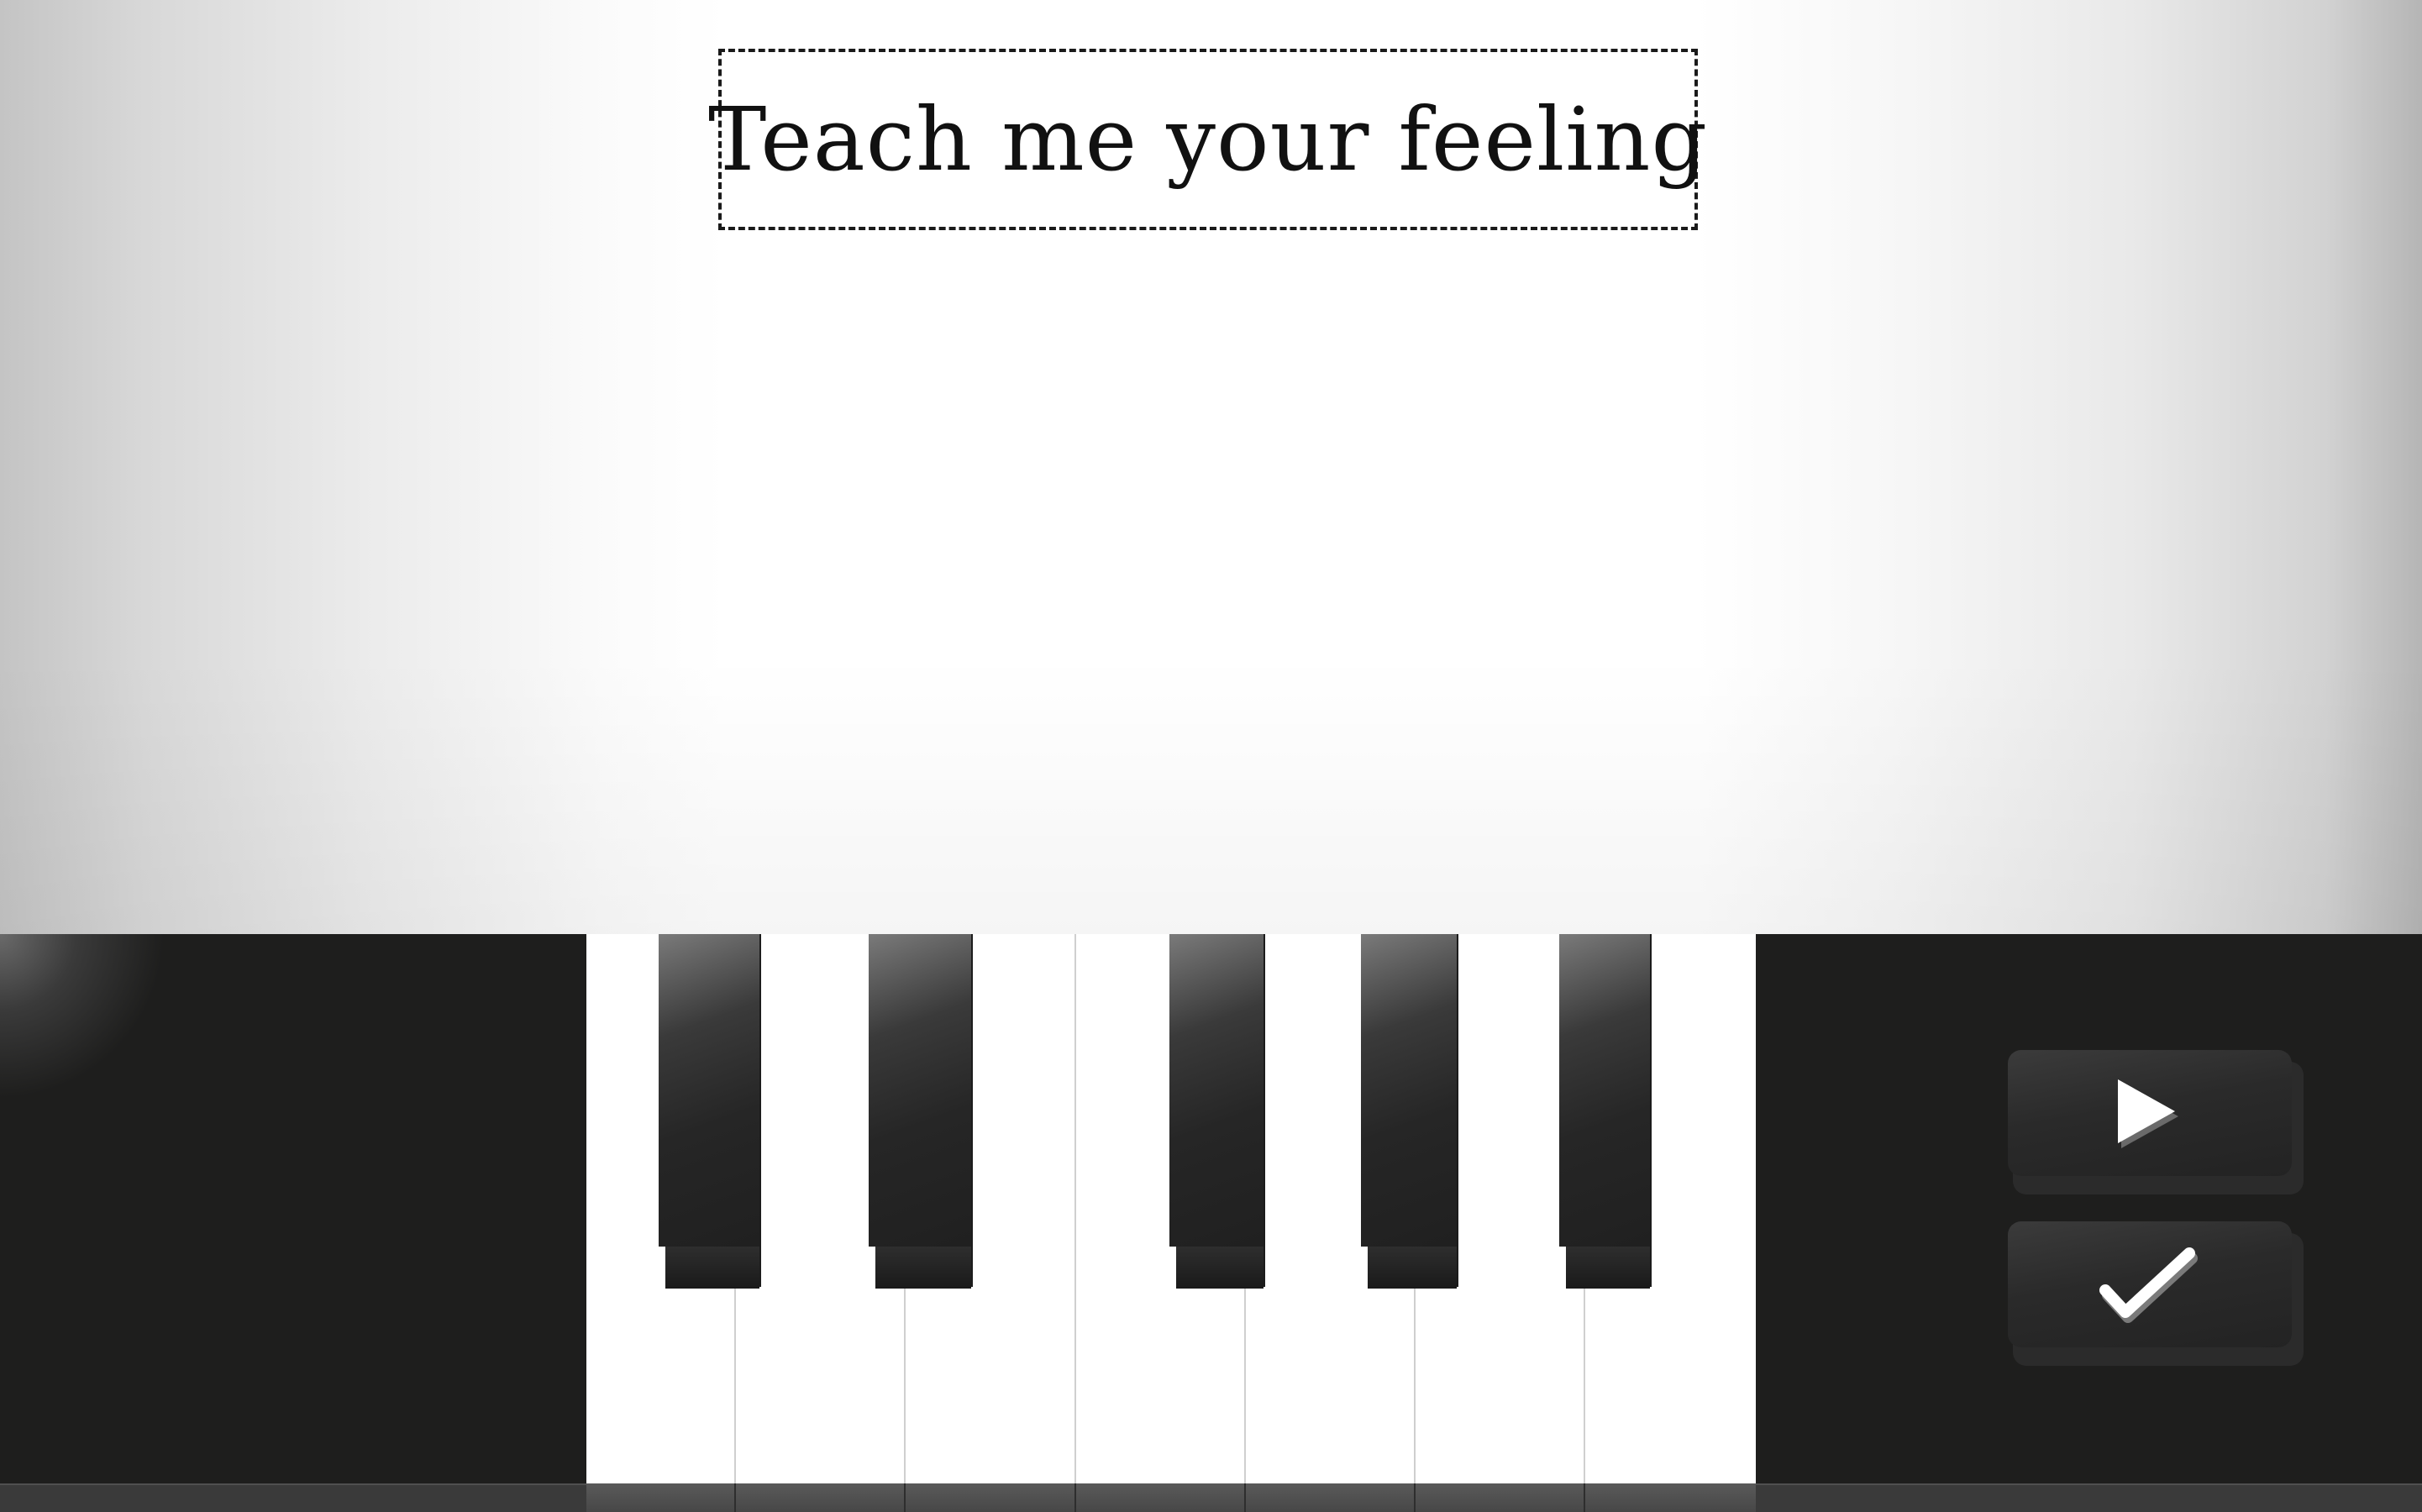 This screenshot has width=2422, height=1512. I want to click on page-title: Teach me your feeling, so click(1208, 139).